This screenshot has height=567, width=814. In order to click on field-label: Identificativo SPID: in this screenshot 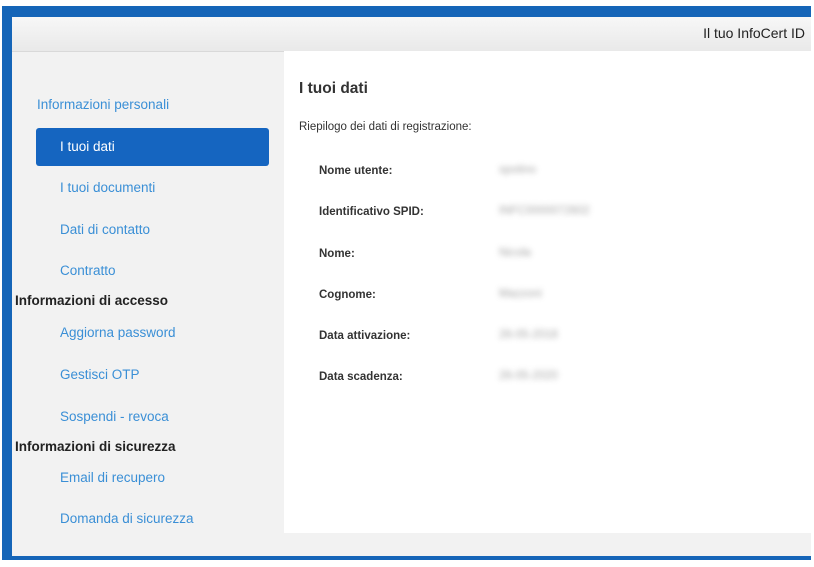, I will do `click(371, 212)`.